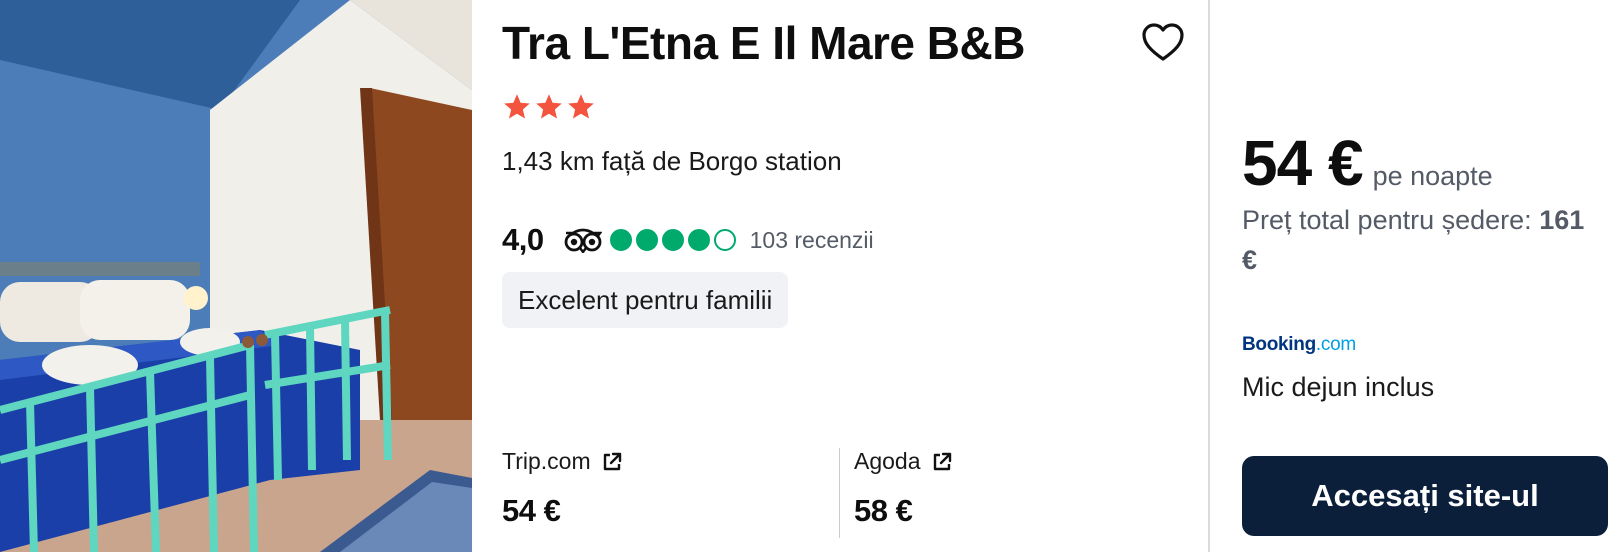  What do you see at coordinates (523, 239) in the screenshot?
I see `rating-score: 4,0` at bounding box center [523, 239].